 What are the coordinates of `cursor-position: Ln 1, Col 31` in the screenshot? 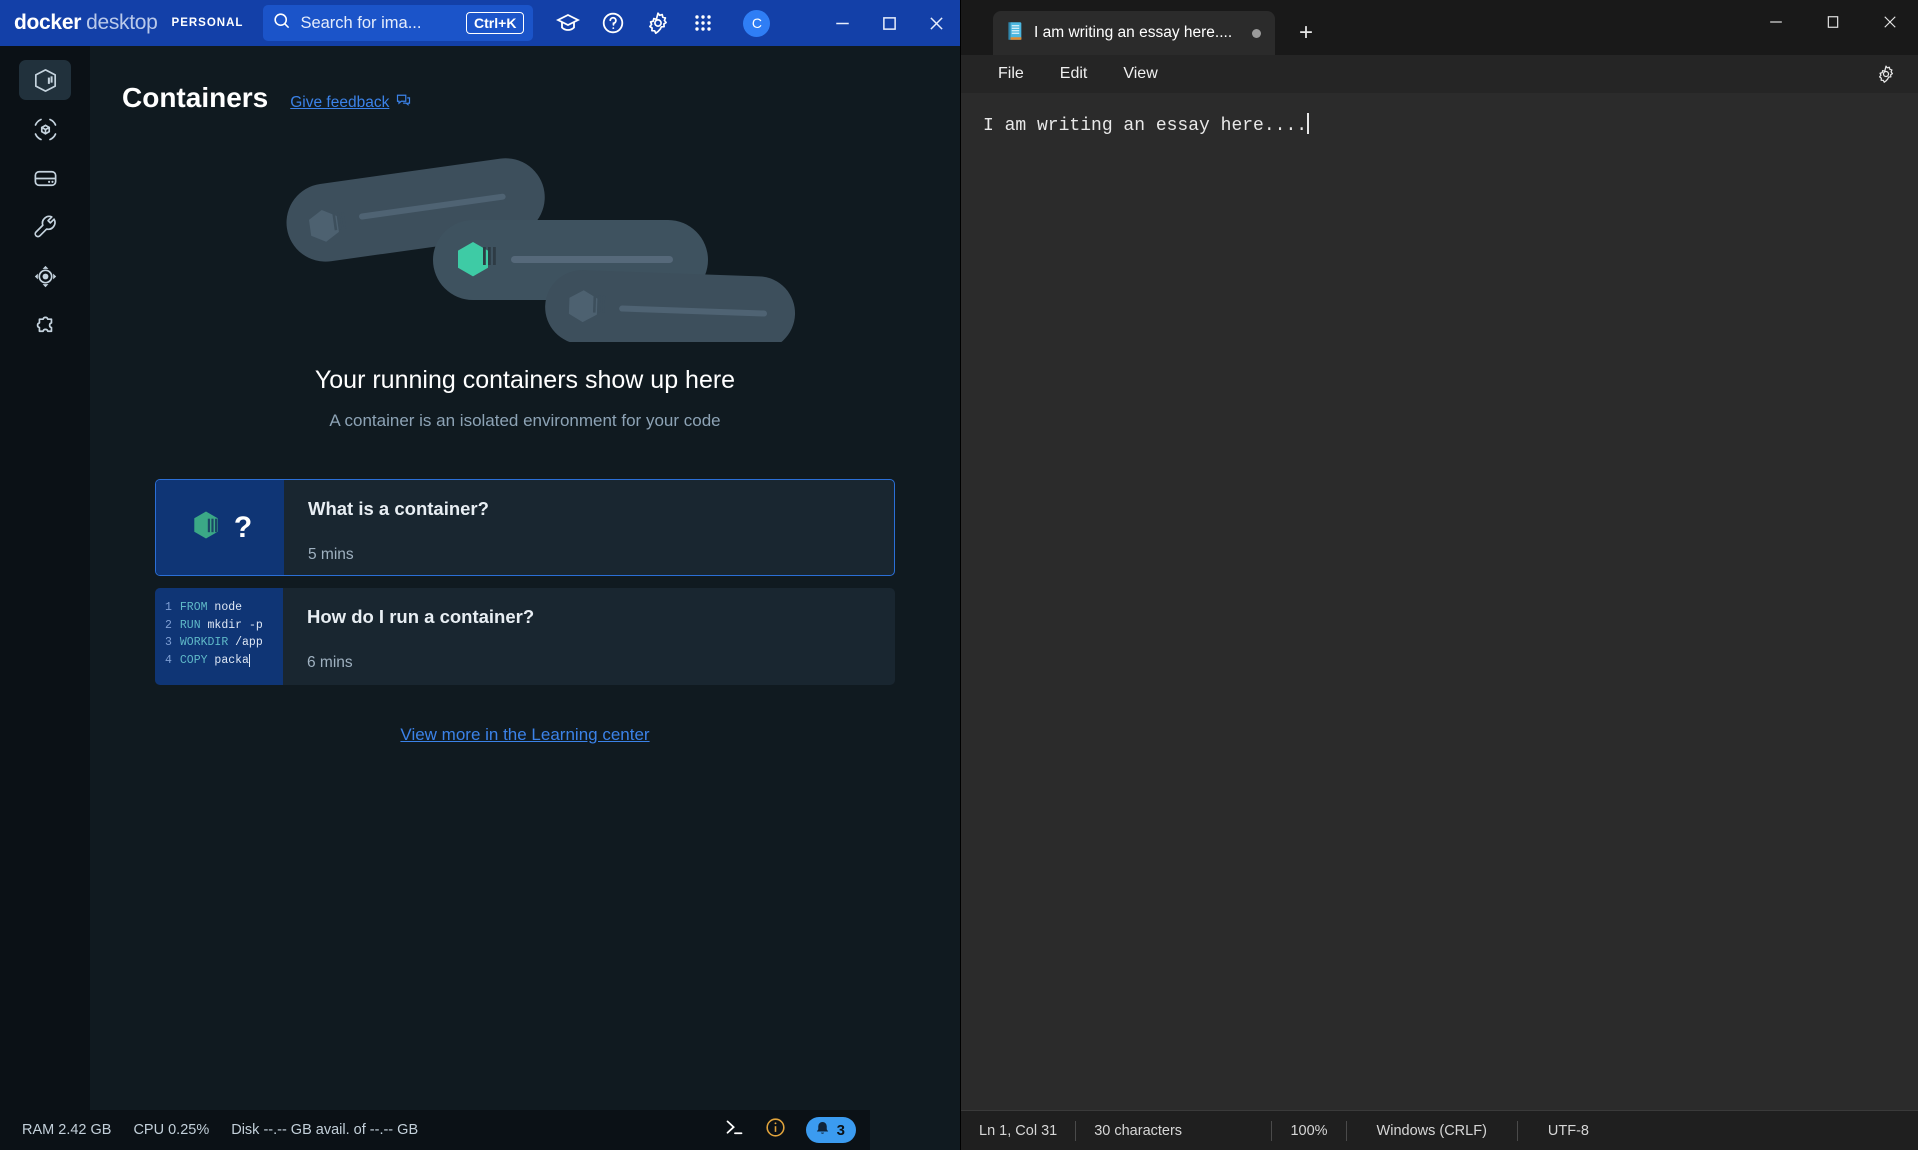 It's located at (1018, 1131).